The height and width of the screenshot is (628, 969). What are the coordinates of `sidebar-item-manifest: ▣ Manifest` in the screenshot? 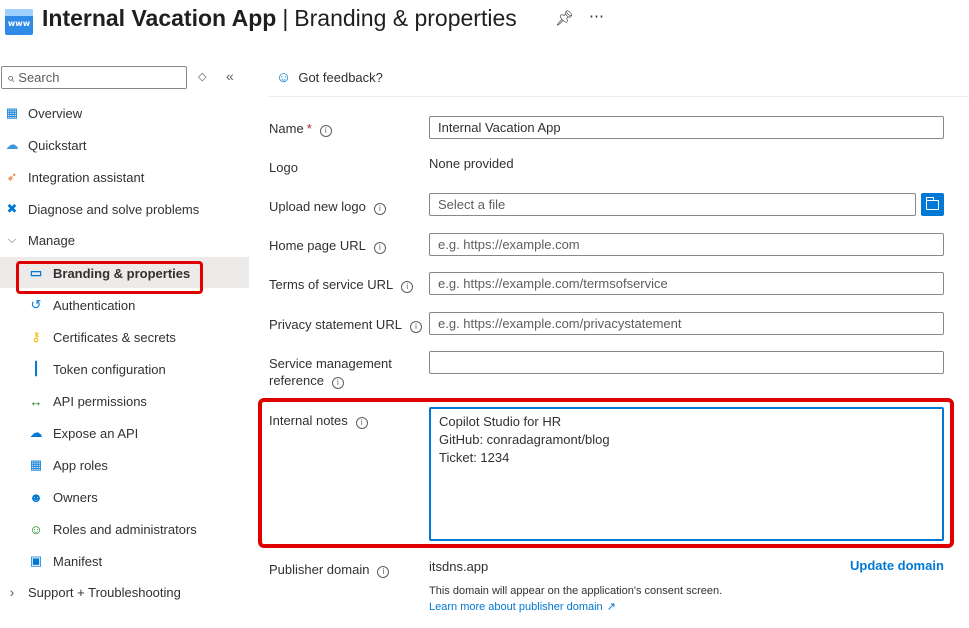 It's located at (64, 561).